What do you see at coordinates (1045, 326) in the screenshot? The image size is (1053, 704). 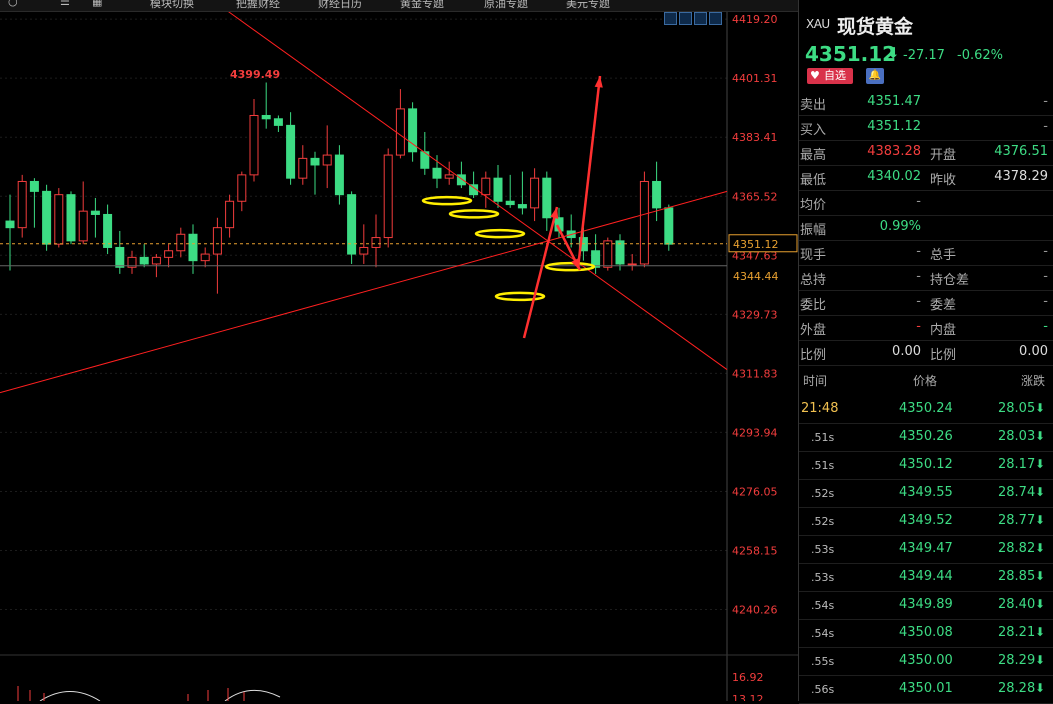 I see `quote-value: -` at bounding box center [1045, 326].